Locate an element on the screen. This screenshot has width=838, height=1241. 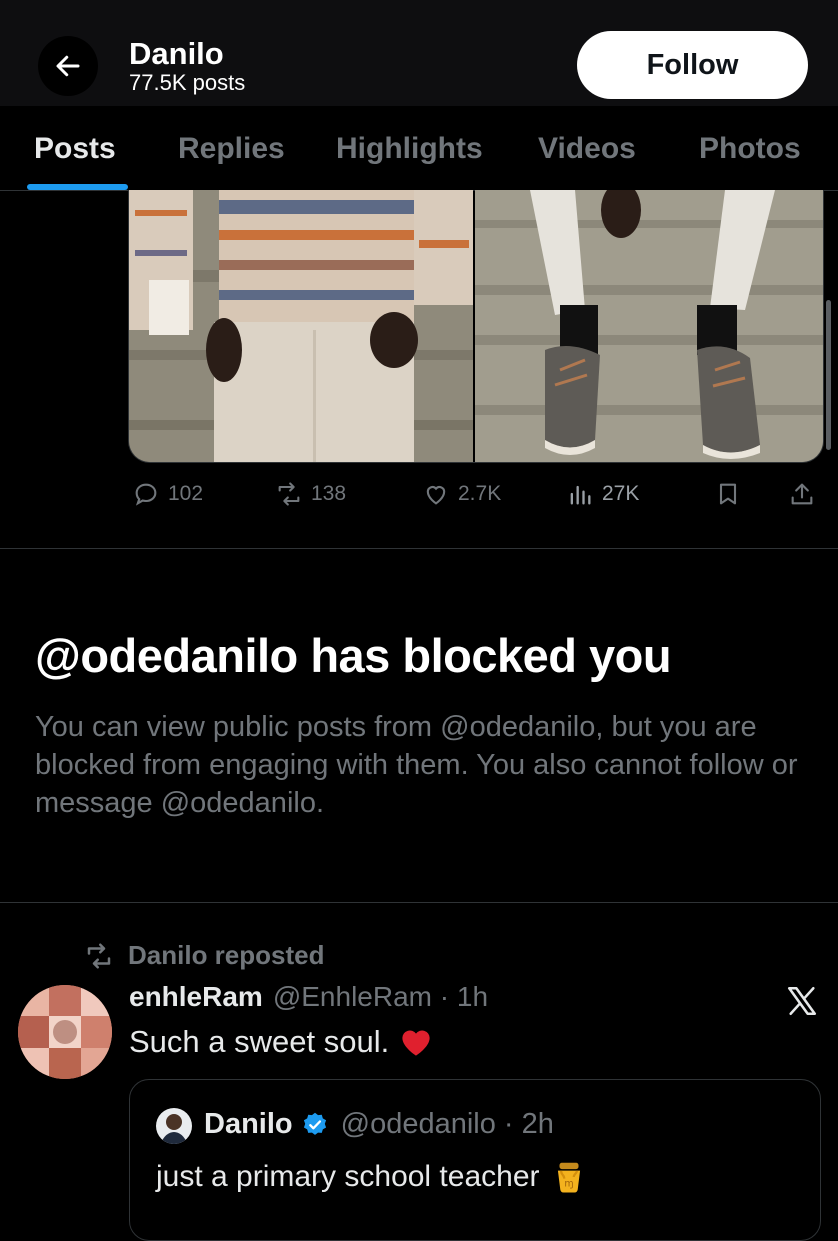
repost-indicator: Danilo reposted is located at coordinates (203, 955).